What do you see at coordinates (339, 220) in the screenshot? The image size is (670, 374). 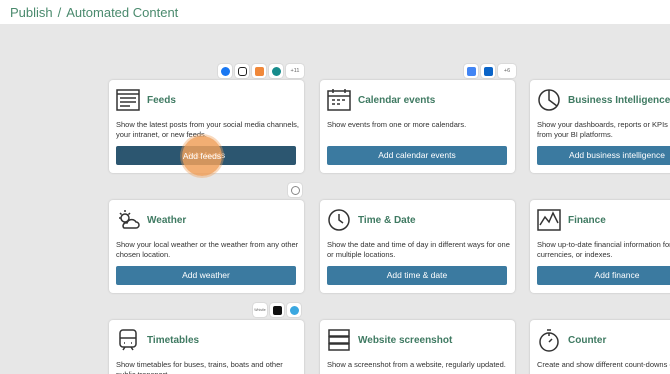 I see `clock-icon` at bounding box center [339, 220].